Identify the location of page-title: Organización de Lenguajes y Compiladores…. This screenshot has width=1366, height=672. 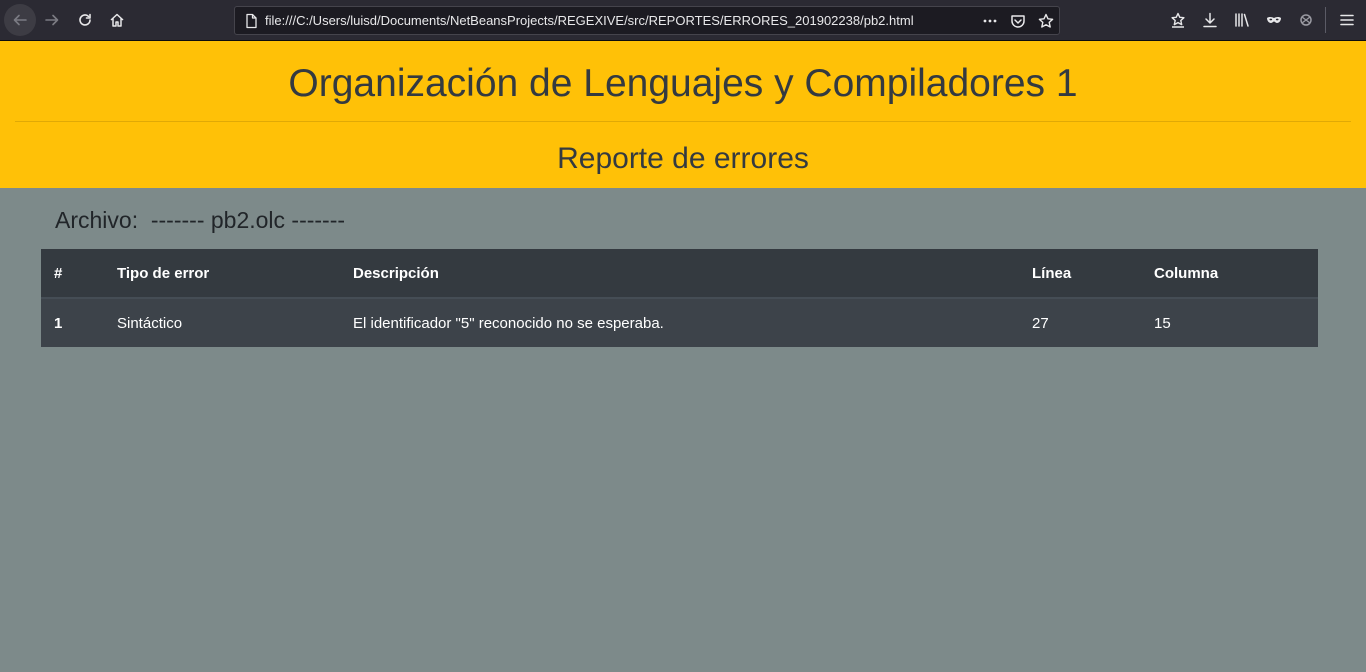
(683, 83).